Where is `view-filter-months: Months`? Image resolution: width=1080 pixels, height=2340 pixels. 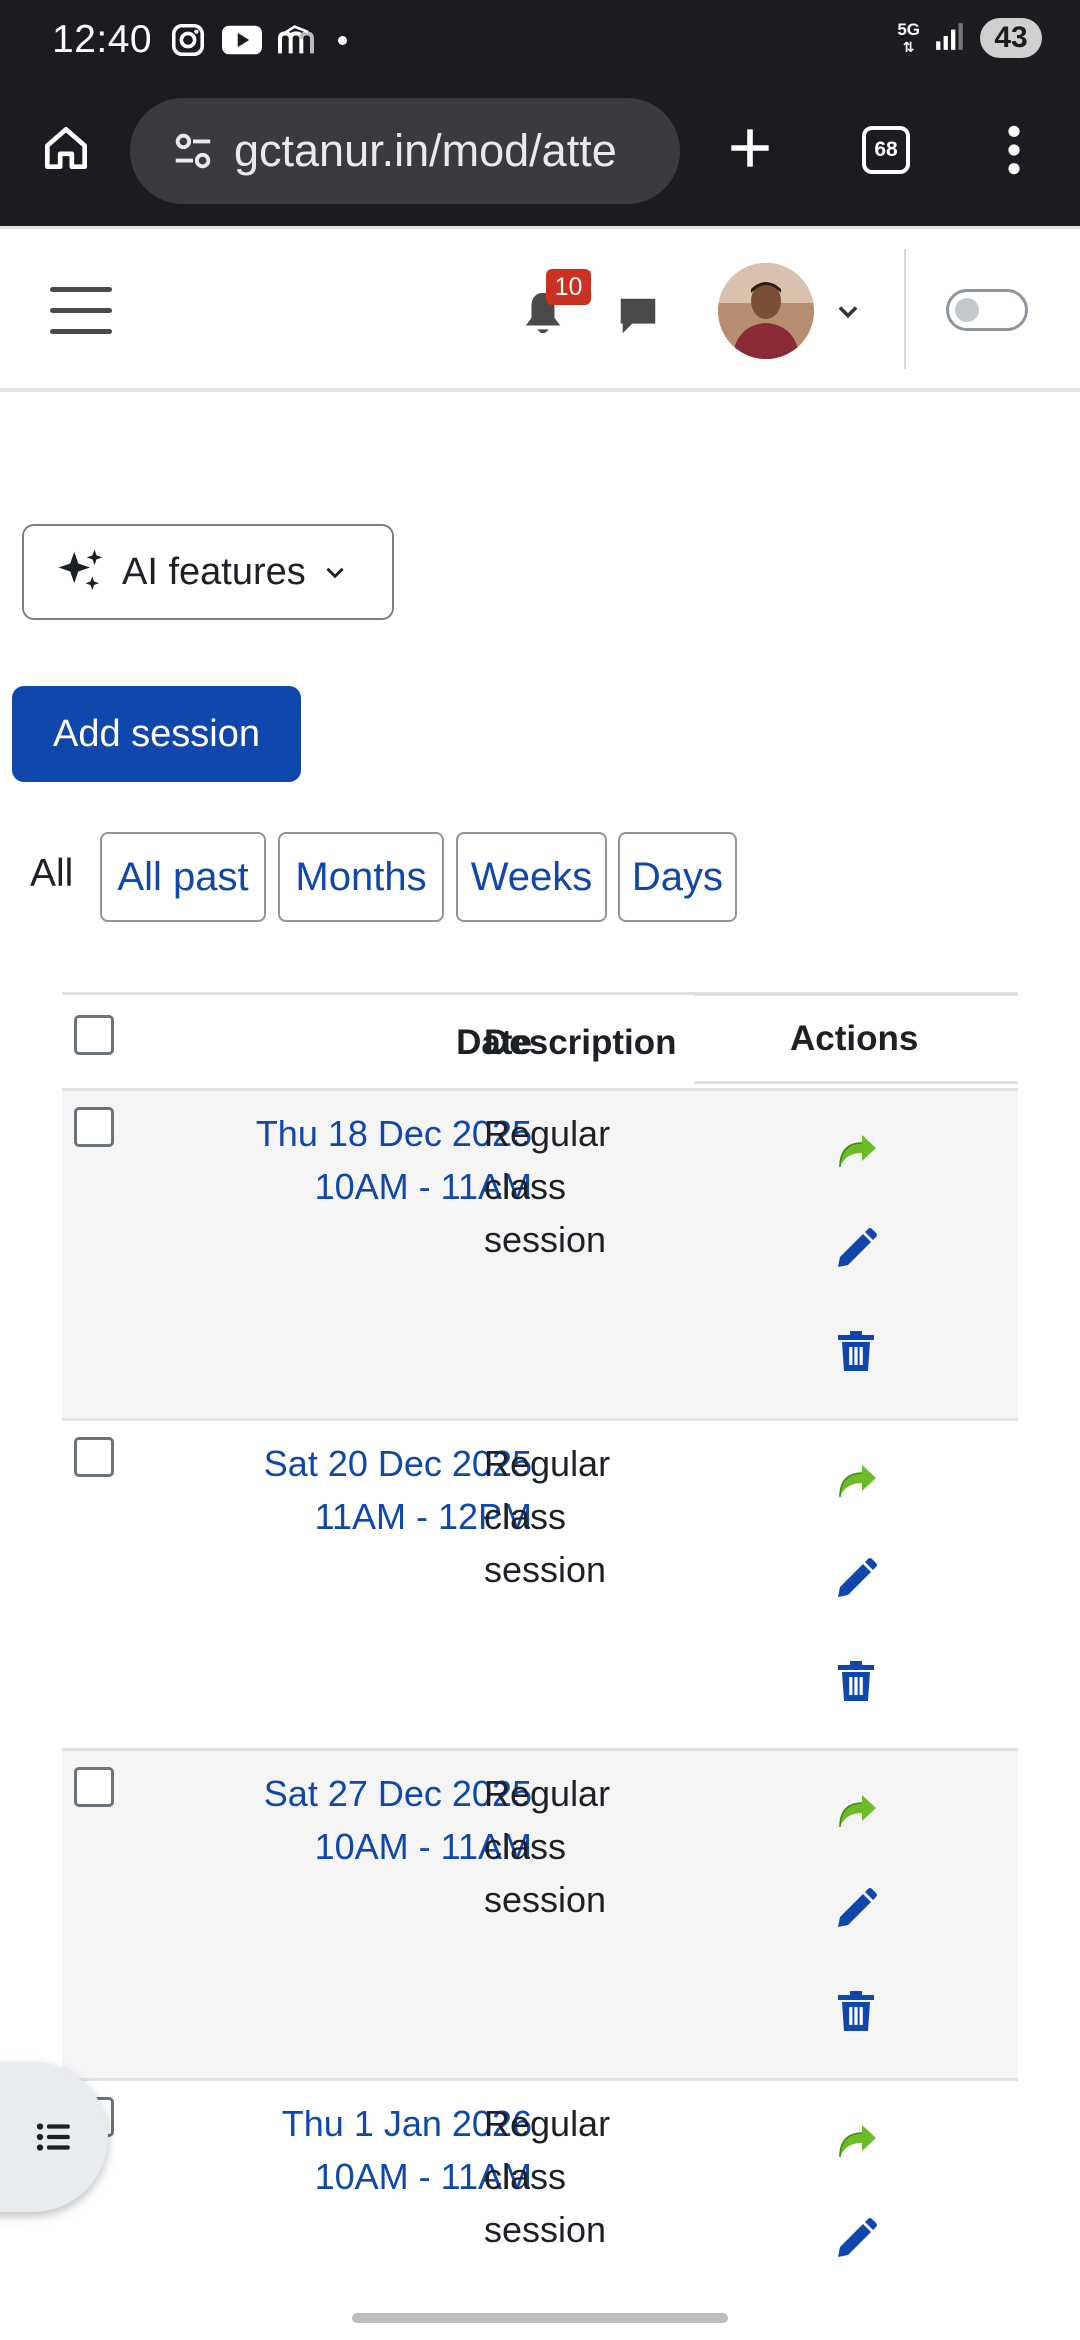
view-filter-months: Months is located at coordinates (361, 877).